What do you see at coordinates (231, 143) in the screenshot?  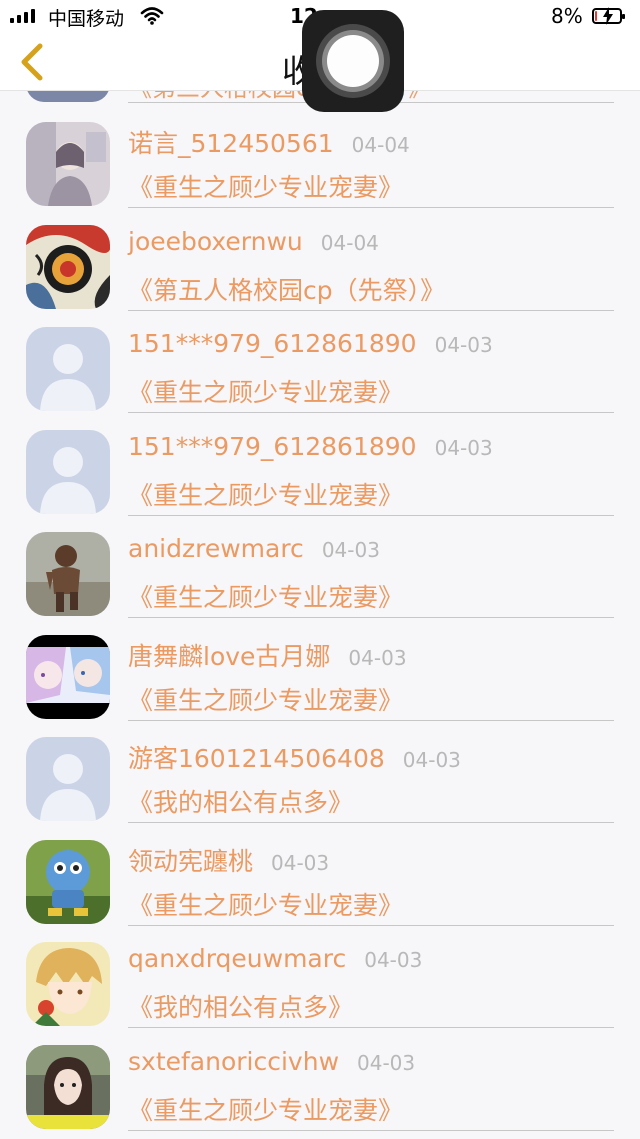 I see `user-name: 诺言_512450561` at bounding box center [231, 143].